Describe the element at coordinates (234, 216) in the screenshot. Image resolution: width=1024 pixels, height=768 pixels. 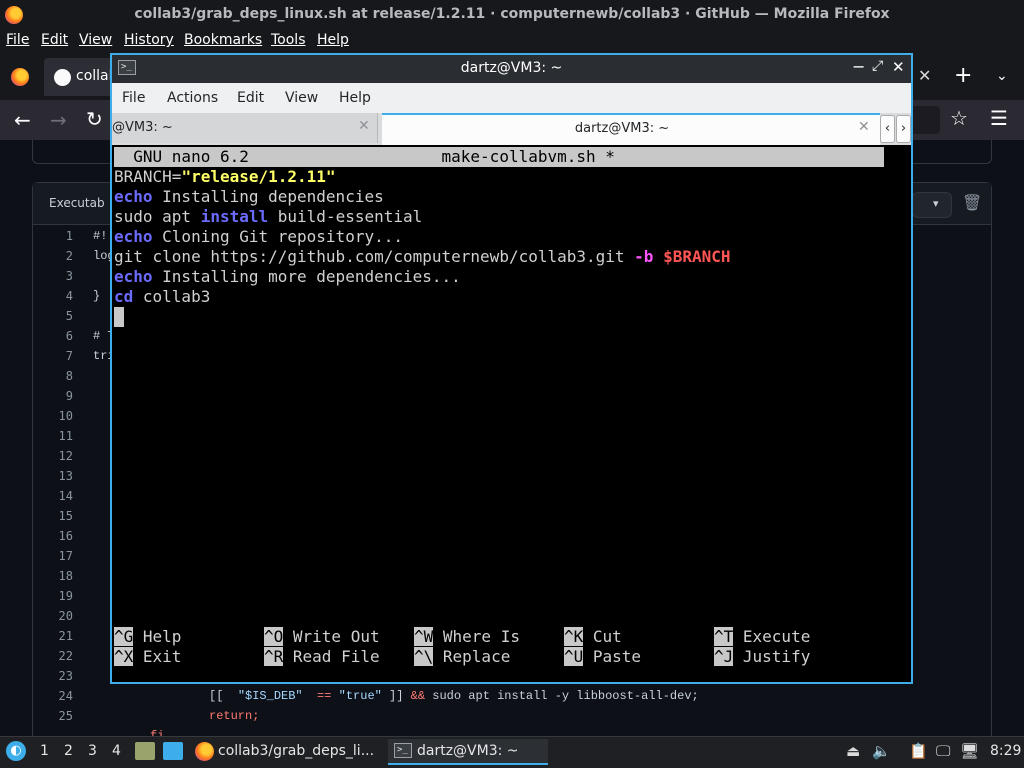
I see `code-token-keyword: install` at that location.